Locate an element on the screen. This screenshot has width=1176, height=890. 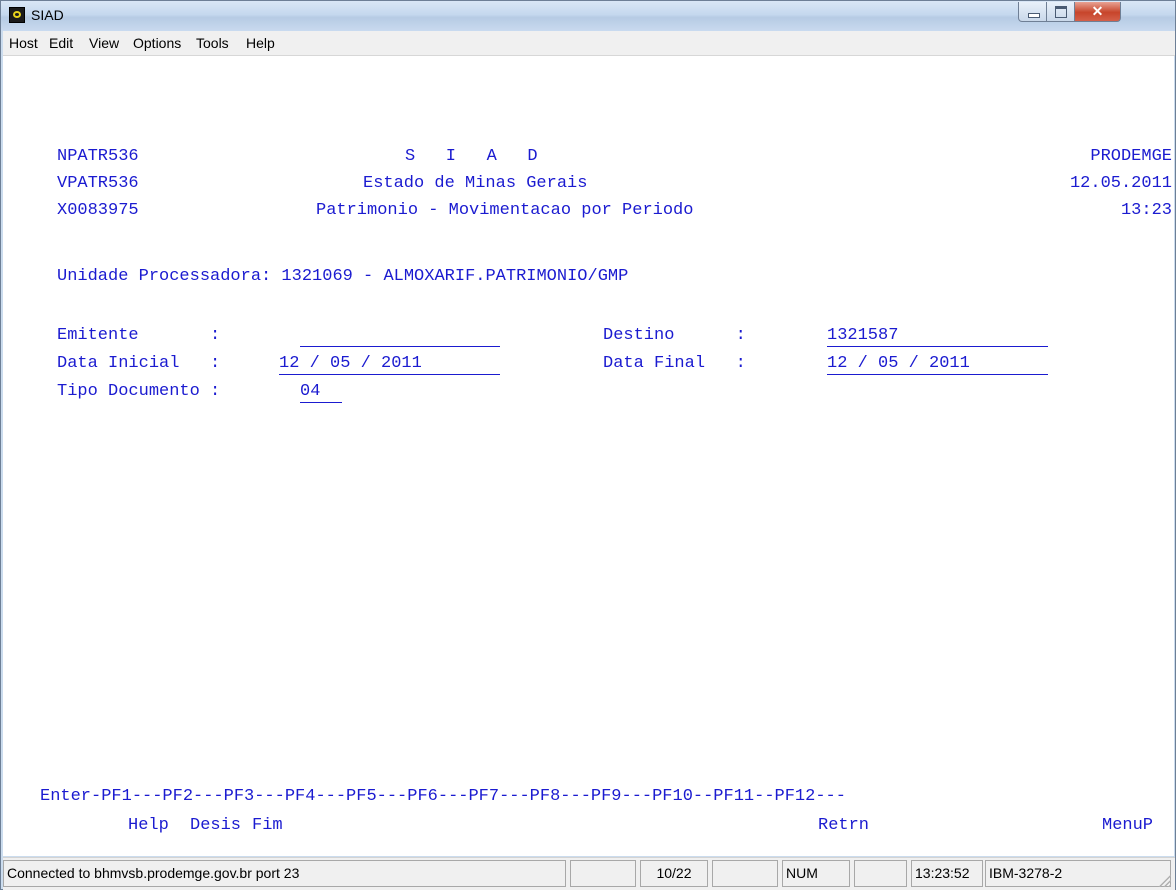
num-lock-indicator: NUM is located at coordinates (816, 873).